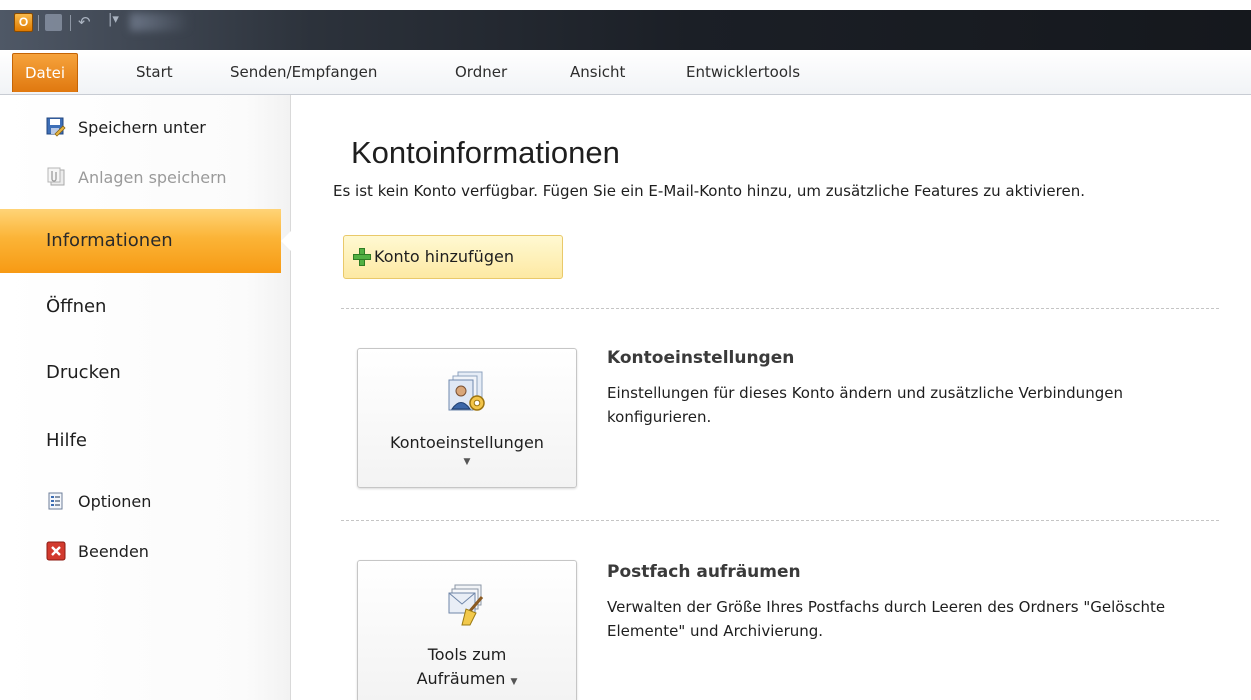 Image resolution: width=1251 pixels, height=700 pixels. What do you see at coordinates (154, 72) in the screenshot?
I see `tab-start: Start` at bounding box center [154, 72].